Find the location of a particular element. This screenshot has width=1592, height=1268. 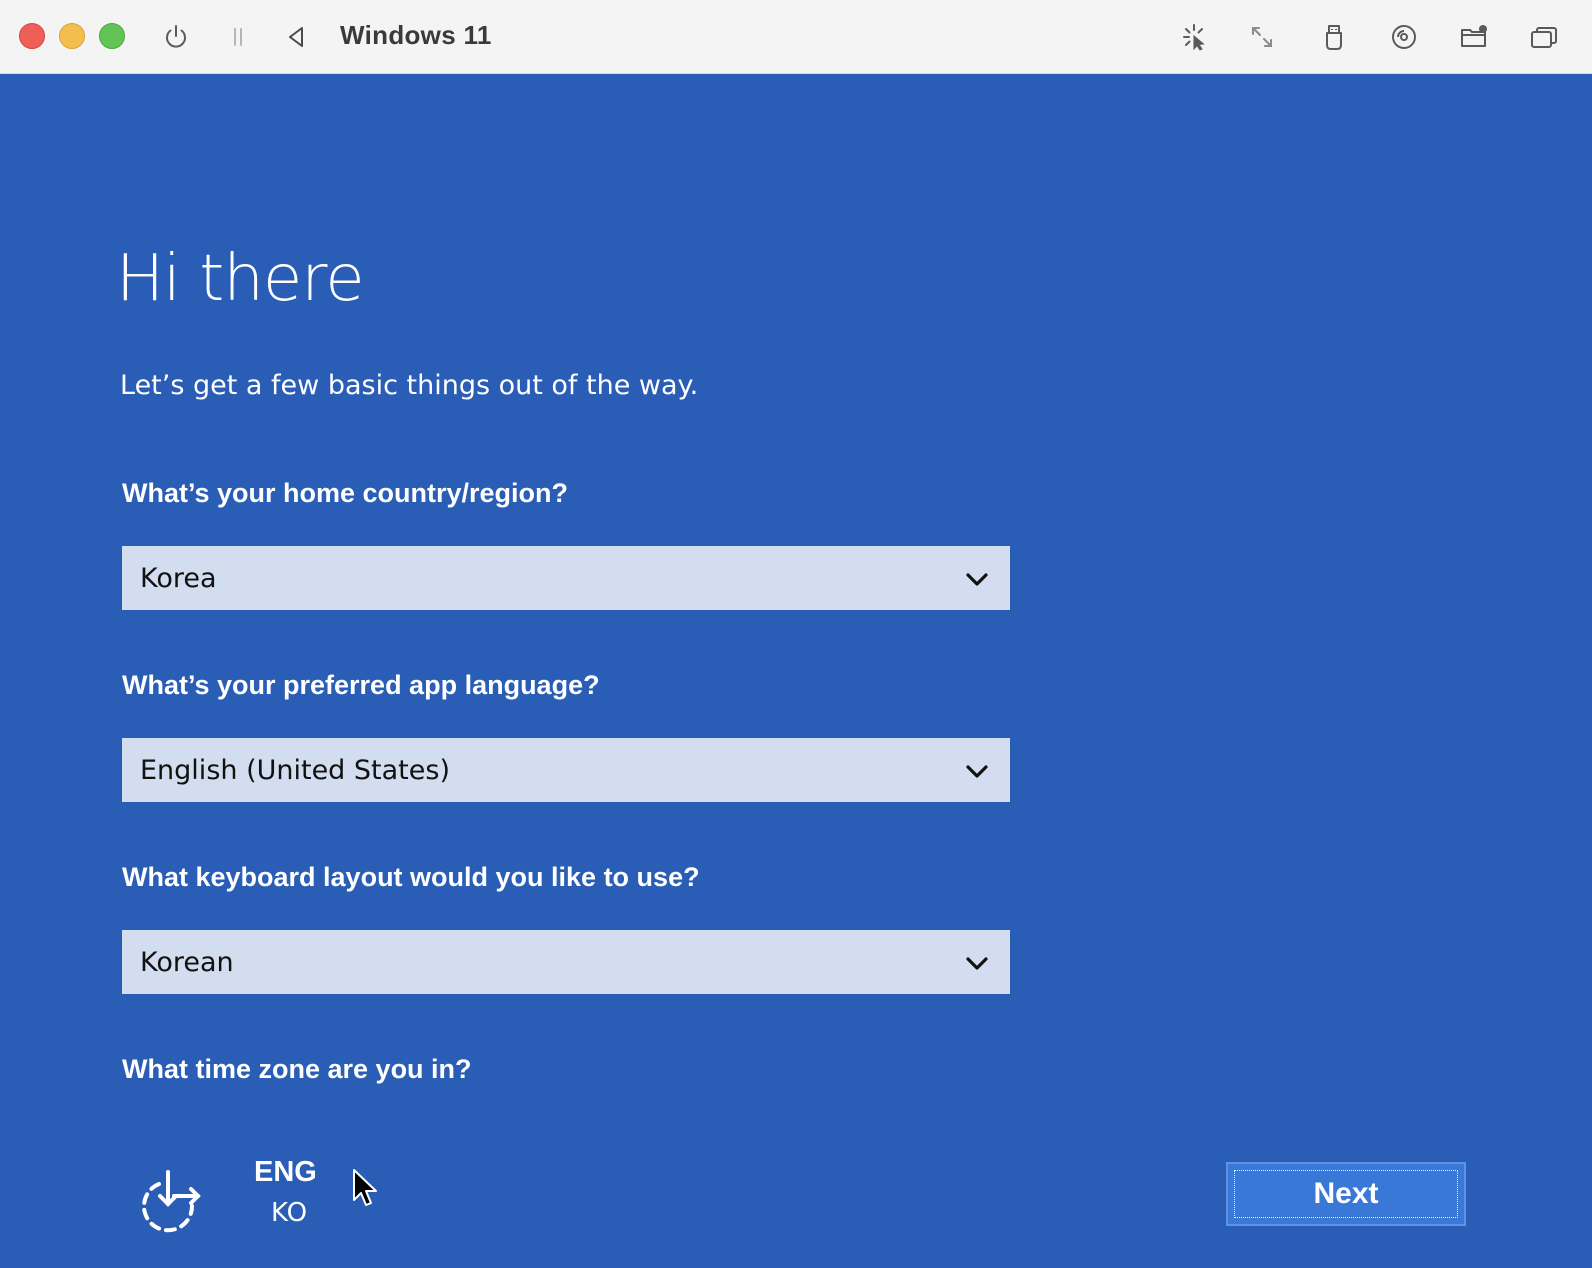

zoom-window-button is located at coordinates (112, 36).